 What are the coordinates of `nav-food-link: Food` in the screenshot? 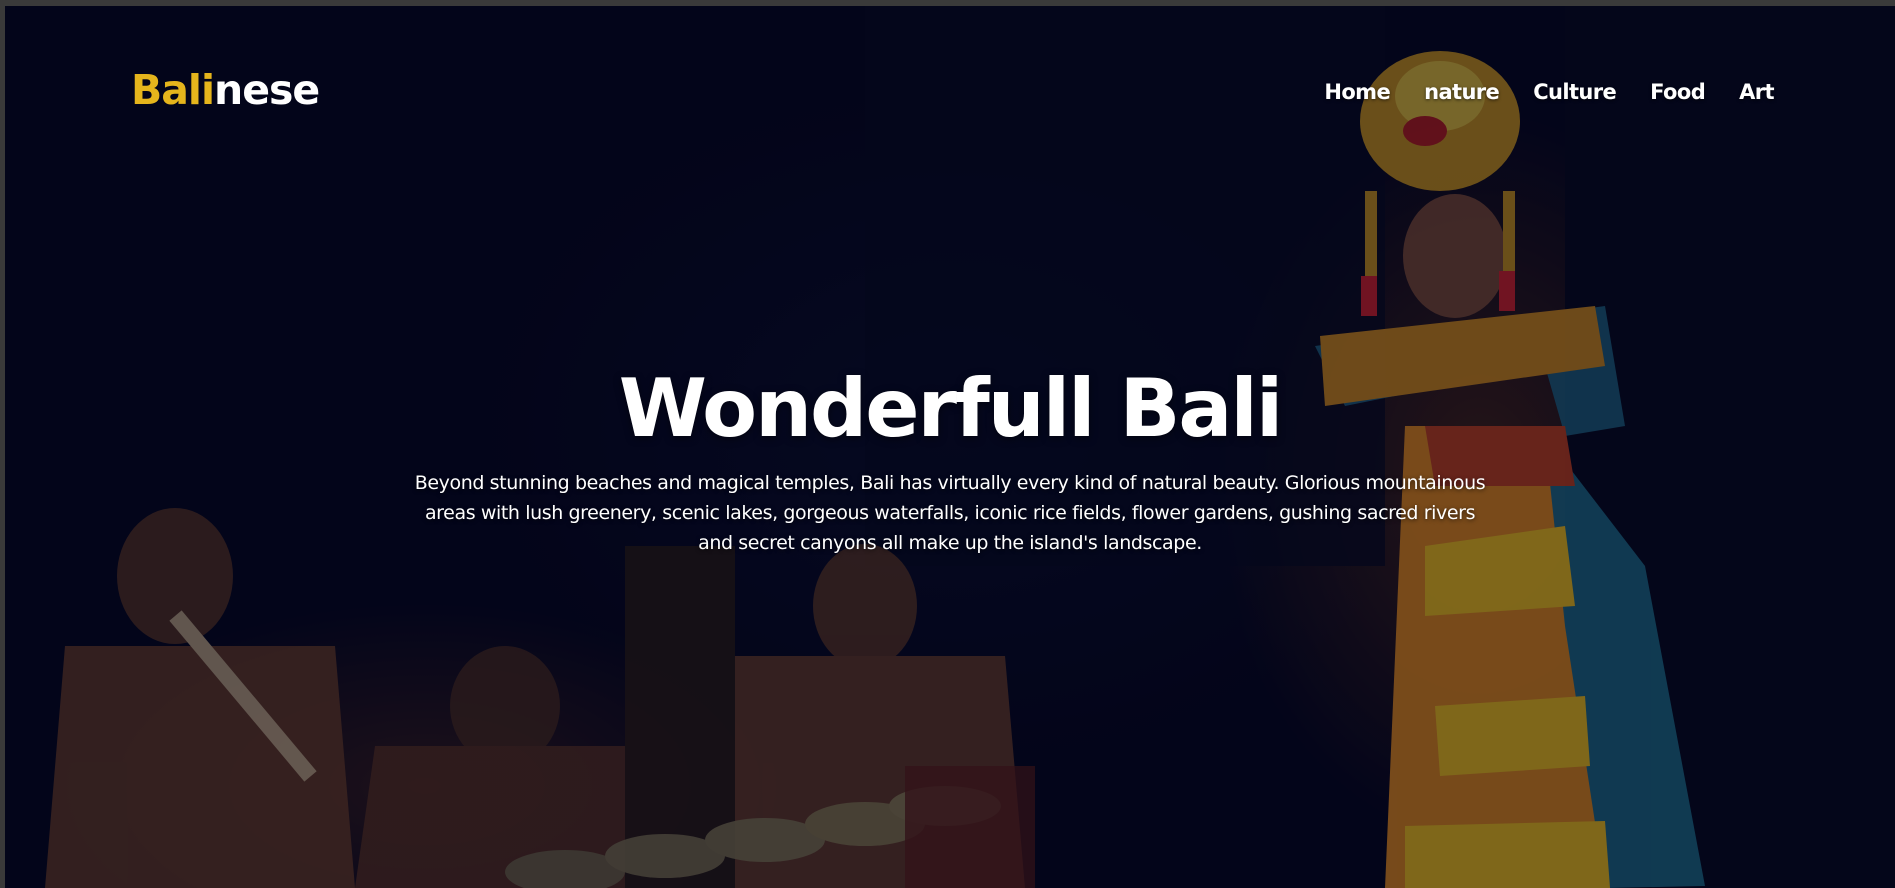 It's located at (1678, 92).